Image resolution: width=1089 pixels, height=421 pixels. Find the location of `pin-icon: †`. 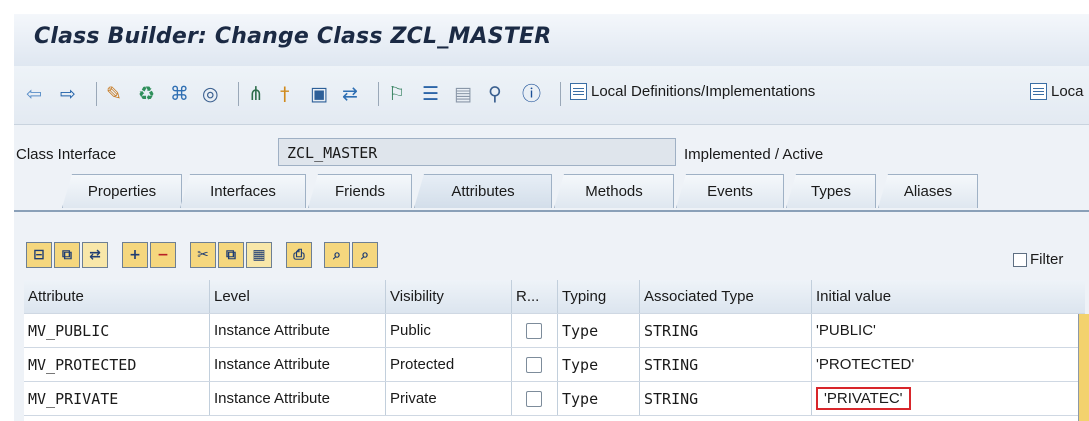

pin-icon: † is located at coordinates (285, 94).